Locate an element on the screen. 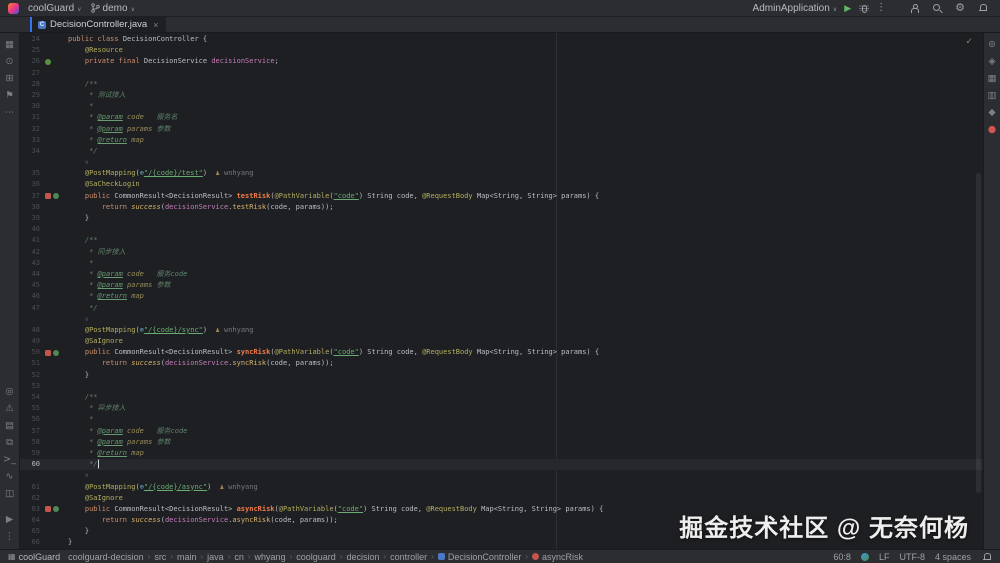 This screenshot has width=1000, height=563. bookmarks-icon: ⚑ is located at coordinates (9, 96).